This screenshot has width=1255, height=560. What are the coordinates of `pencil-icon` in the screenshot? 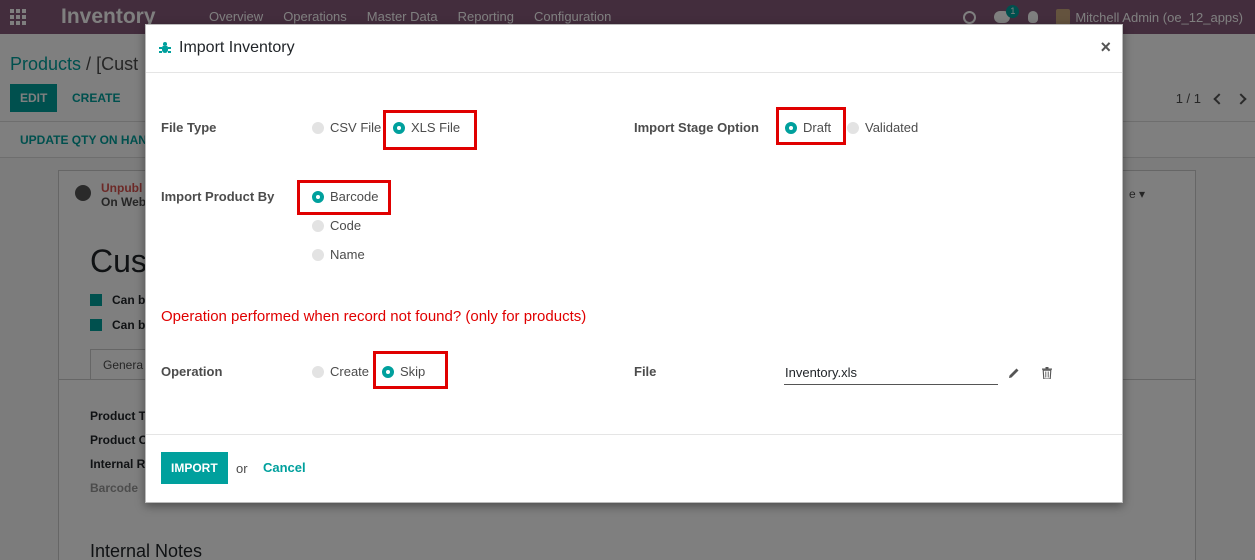 It's located at (1014, 373).